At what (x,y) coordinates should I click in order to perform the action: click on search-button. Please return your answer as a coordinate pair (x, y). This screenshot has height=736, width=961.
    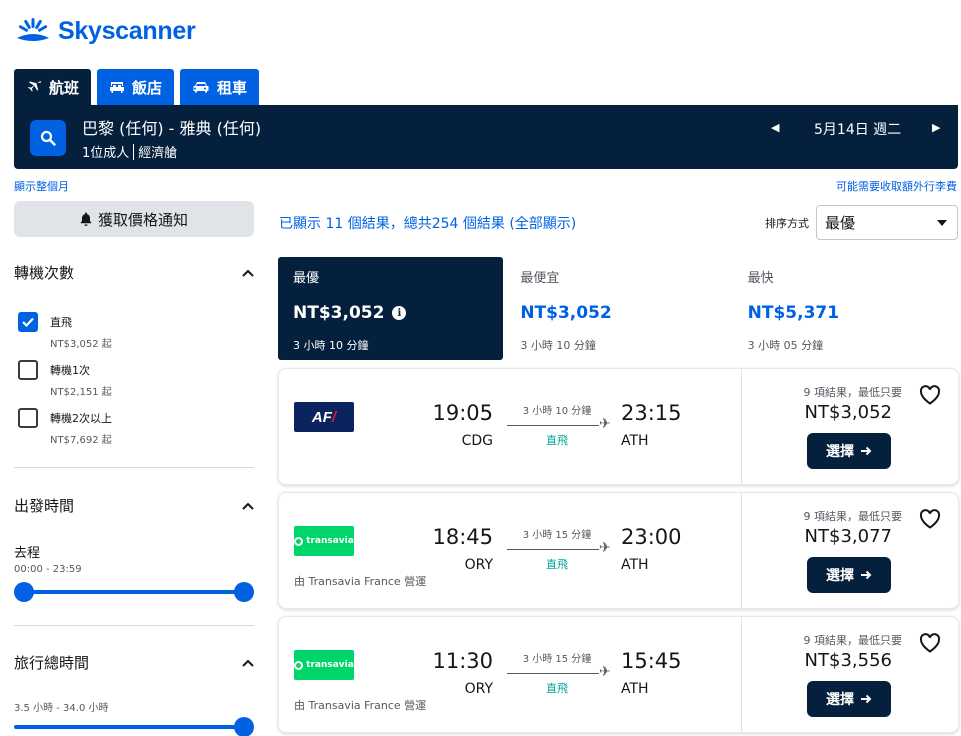
    Looking at the image, I should click on (48, 138).